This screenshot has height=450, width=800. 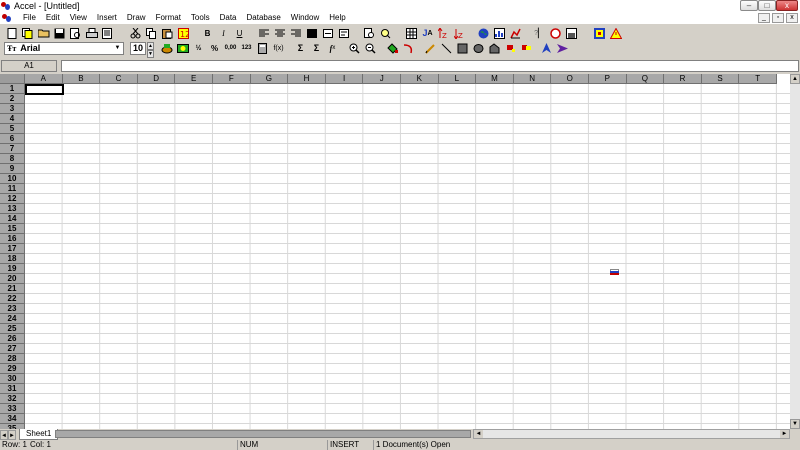 I want to click on arrow-up-icon, so click(x=546, y=48).